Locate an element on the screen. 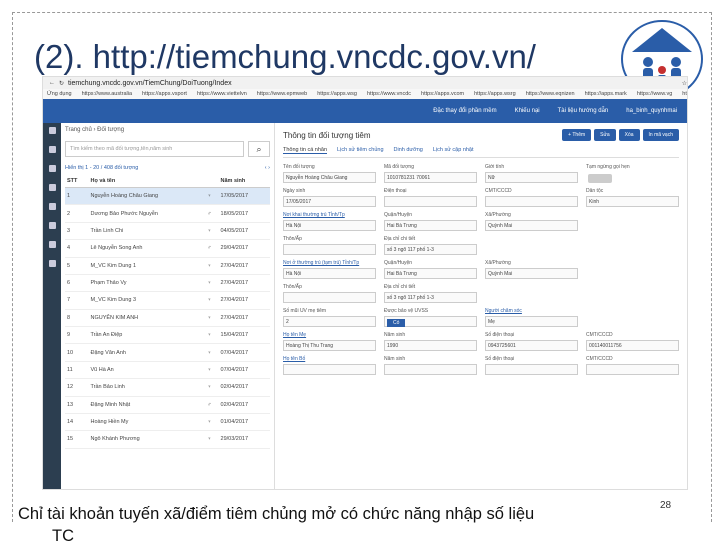 The width and height of the screenshot is (720, 546). tab-nutrition: Dinh dưỡng is located at coordinates (408, 150).